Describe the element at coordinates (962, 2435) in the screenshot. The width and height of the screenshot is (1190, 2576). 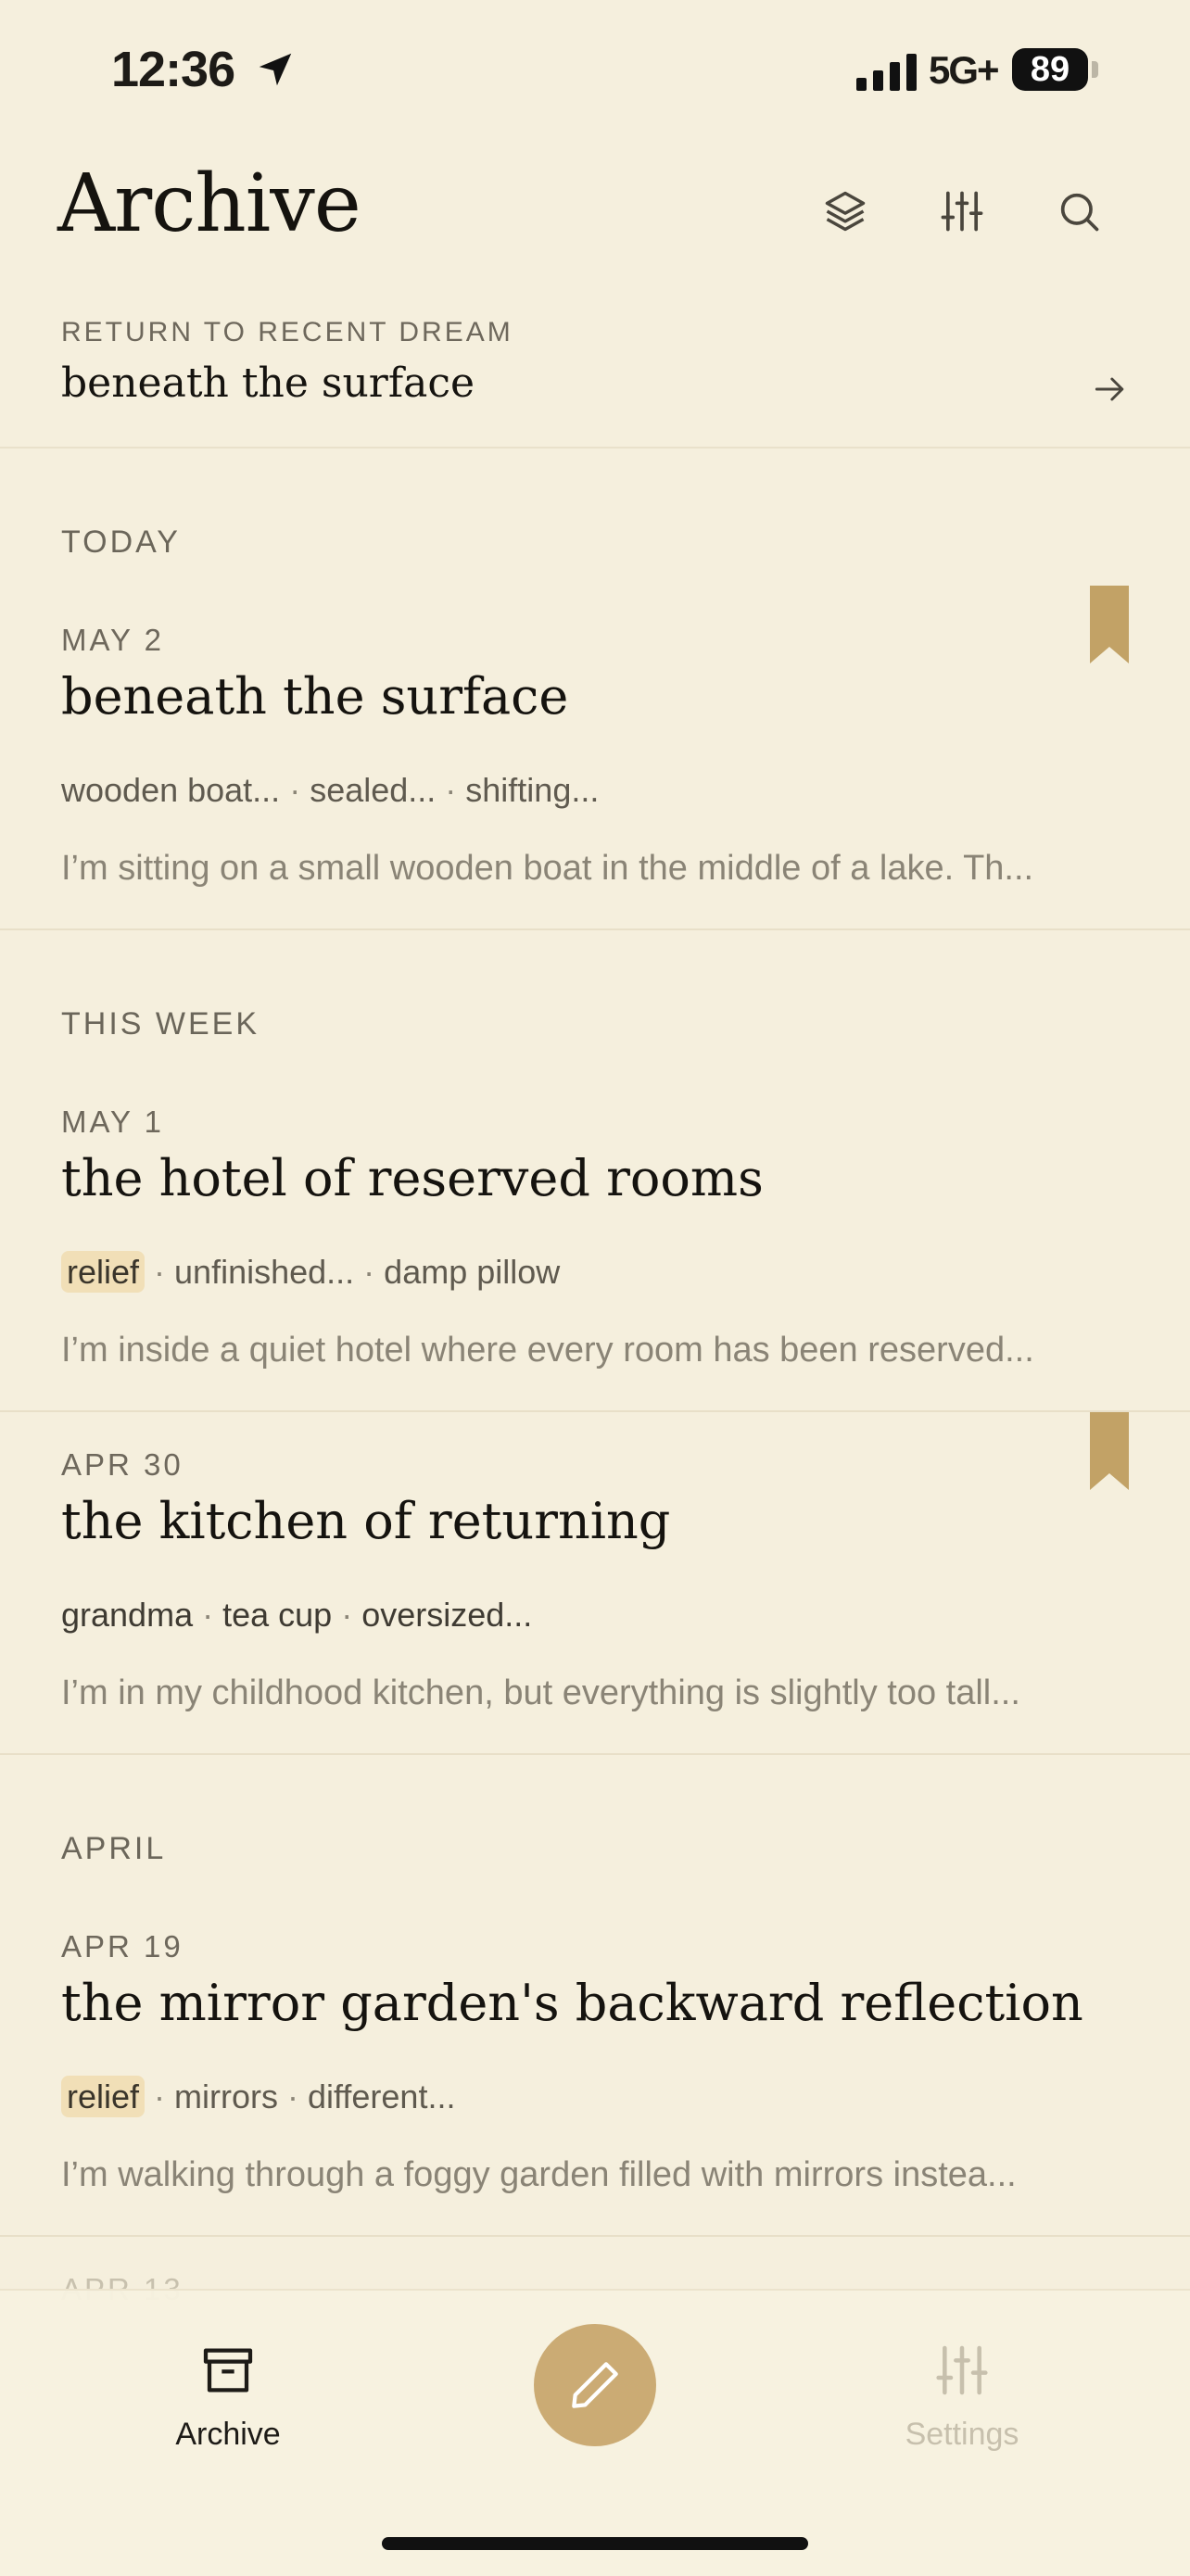
I see `tab-settings-label: Settings` at that location.